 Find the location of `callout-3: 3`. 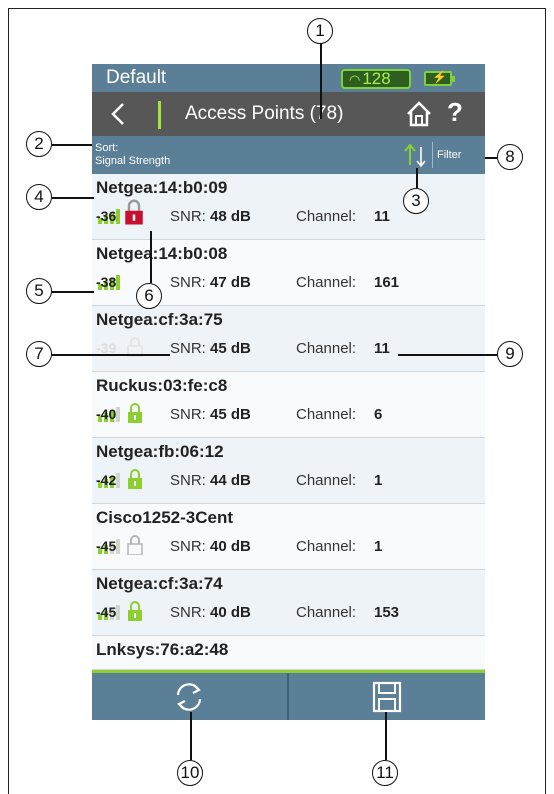

callout-3: 3 is located at coordinates (416, 201).